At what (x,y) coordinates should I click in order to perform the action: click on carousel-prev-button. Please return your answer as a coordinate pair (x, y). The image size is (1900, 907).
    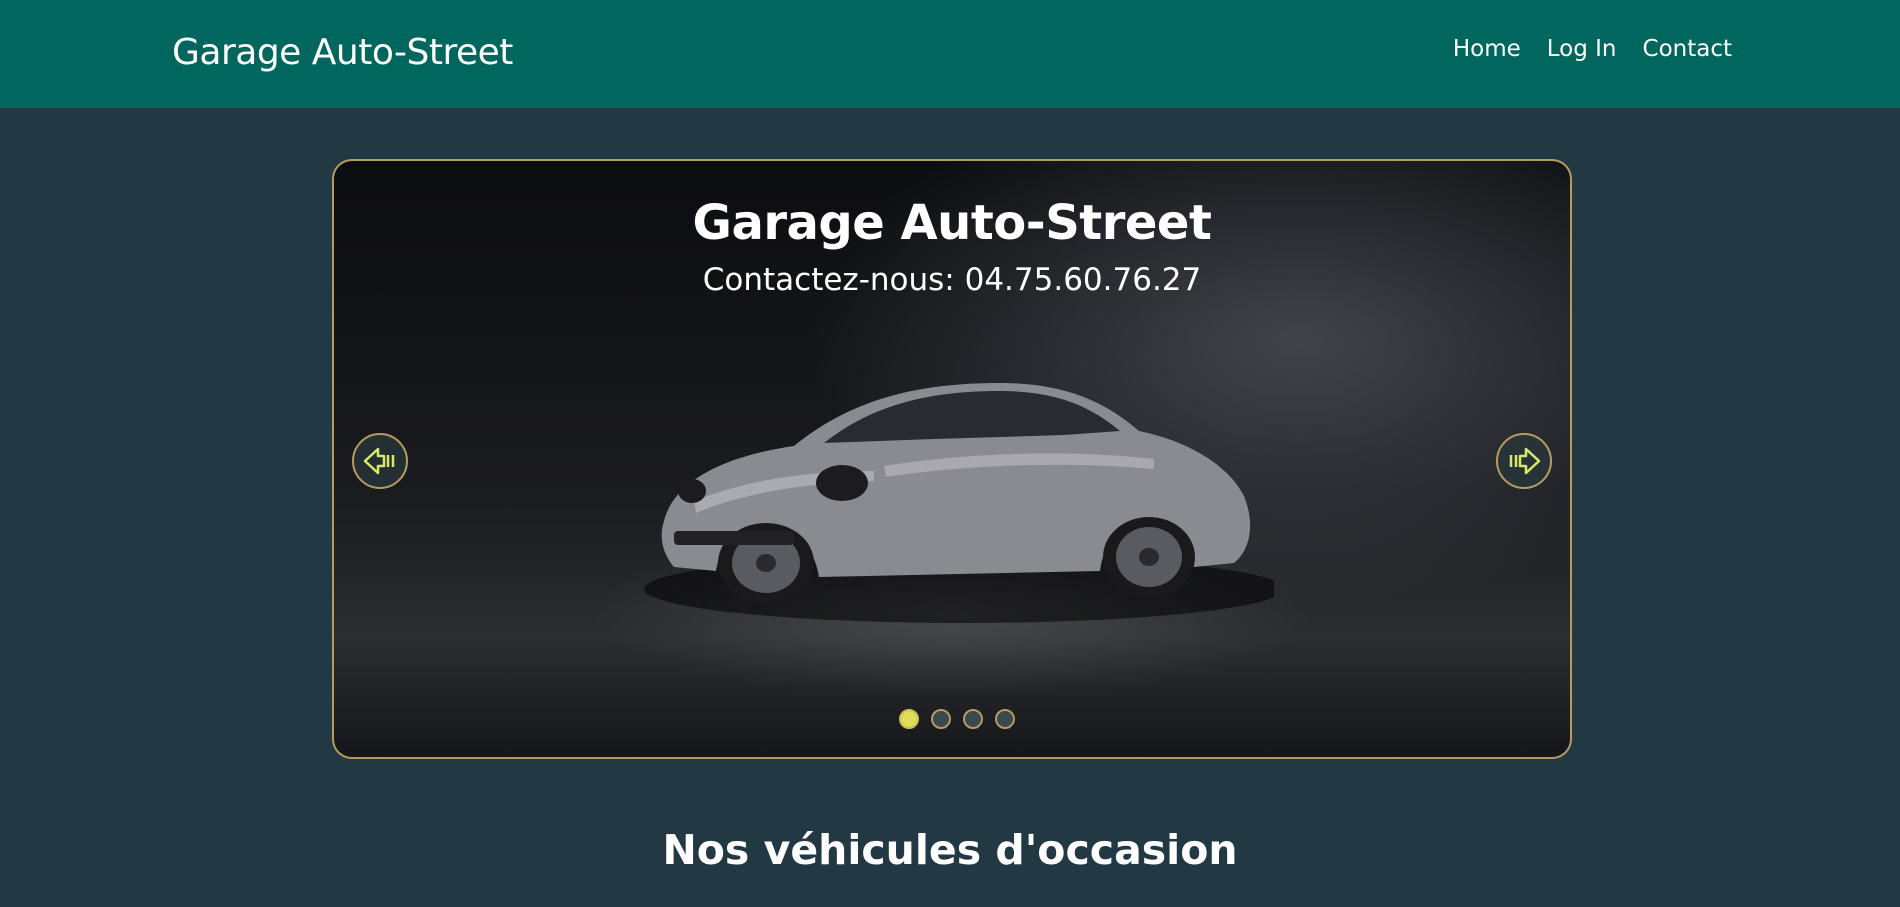
    Looking at the image, I should click on (380, 461).